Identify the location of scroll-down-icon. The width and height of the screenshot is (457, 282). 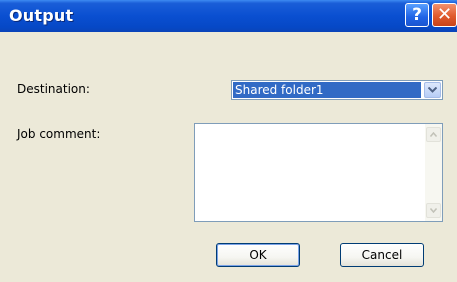
(433, 210).